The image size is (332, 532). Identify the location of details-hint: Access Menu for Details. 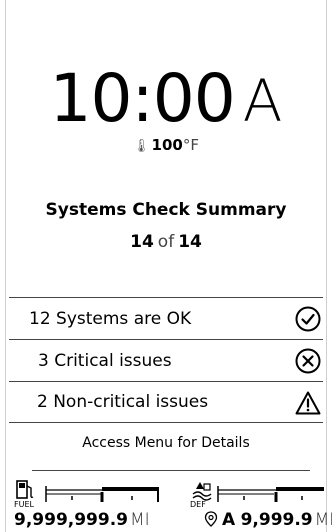
(166, 443).